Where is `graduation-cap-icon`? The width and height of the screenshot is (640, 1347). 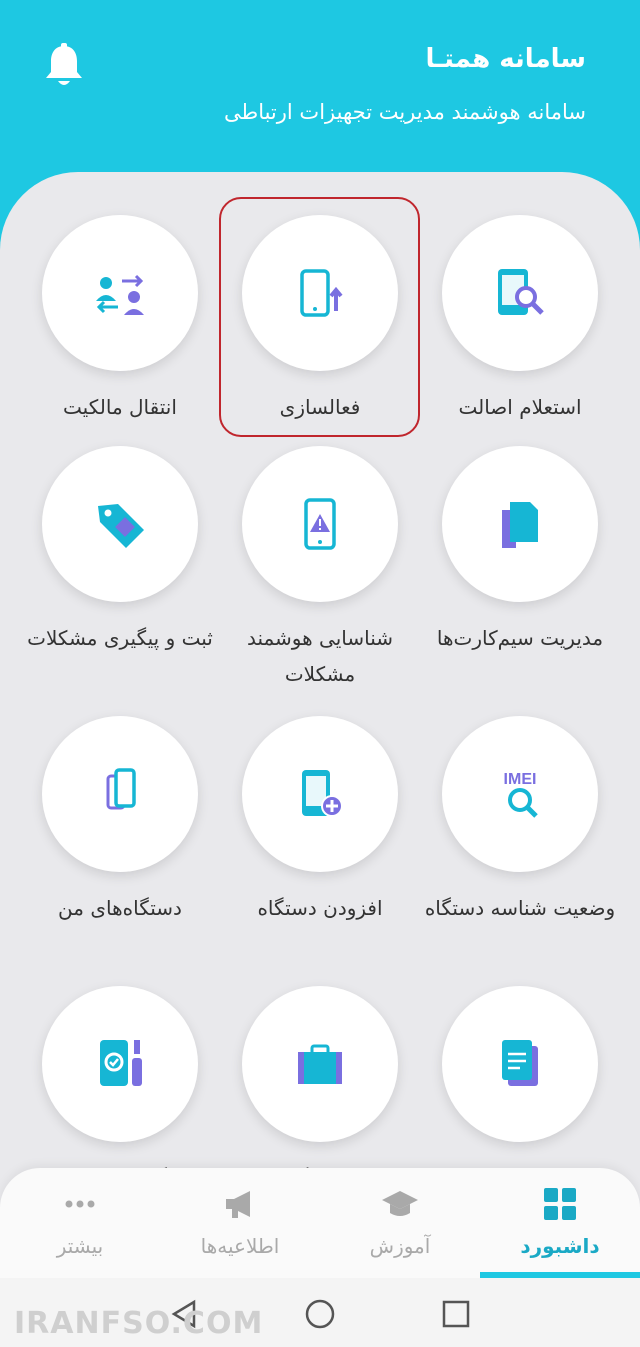 graduation-cap-icon is located at coordinates (400, 1203).